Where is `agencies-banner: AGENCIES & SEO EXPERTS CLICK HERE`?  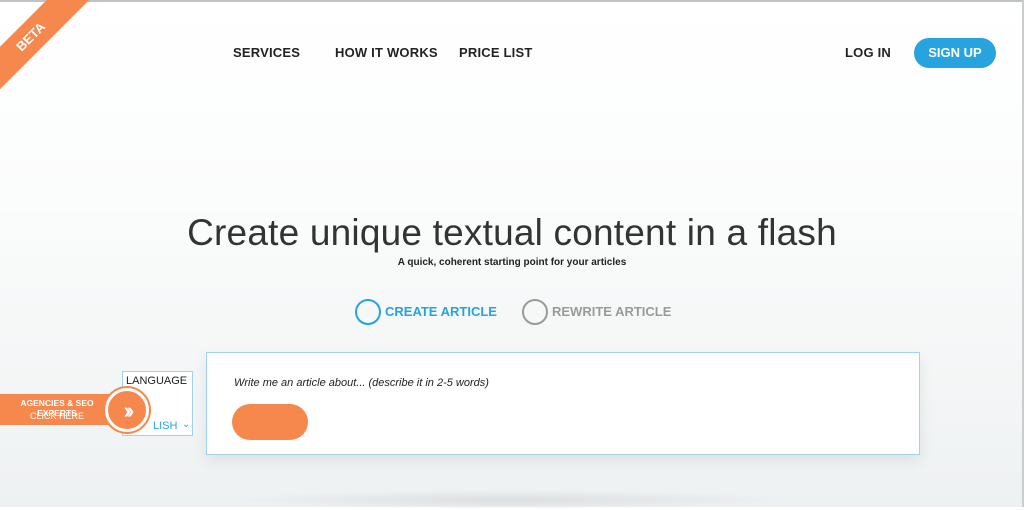 agencies-banner: AGENCIES & SEO EXPERTS CLICK HERE is located at coordinates (58, 409).